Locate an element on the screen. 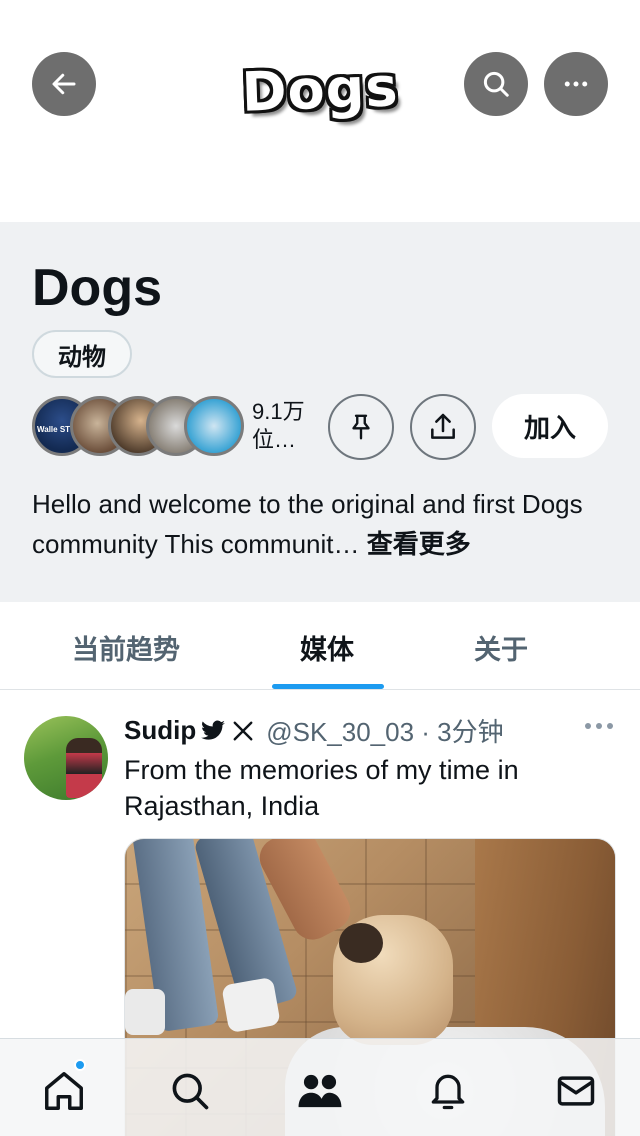 Image resolution: width=640 pixels, height=1136 pixels. post-more-button is located at coordinates (599, 726).